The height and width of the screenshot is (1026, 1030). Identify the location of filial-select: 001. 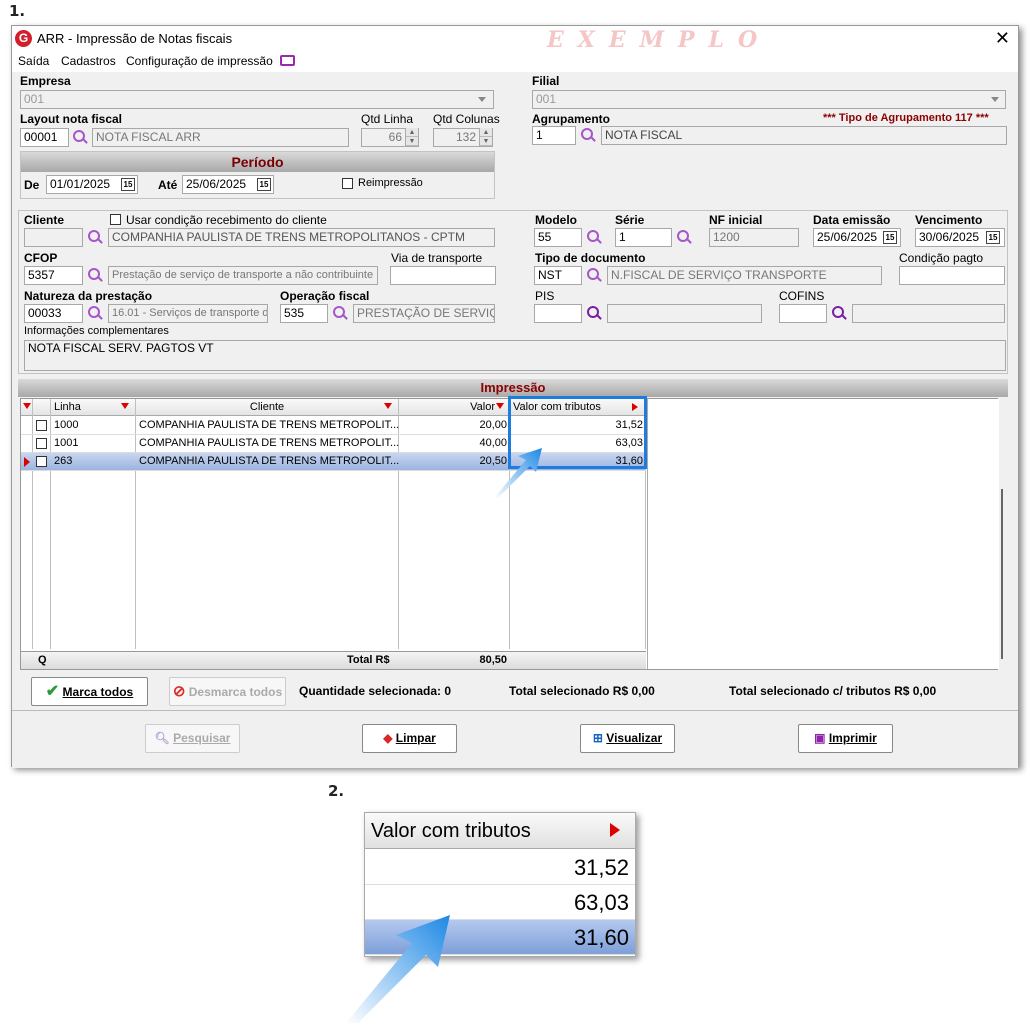
(769, 99).